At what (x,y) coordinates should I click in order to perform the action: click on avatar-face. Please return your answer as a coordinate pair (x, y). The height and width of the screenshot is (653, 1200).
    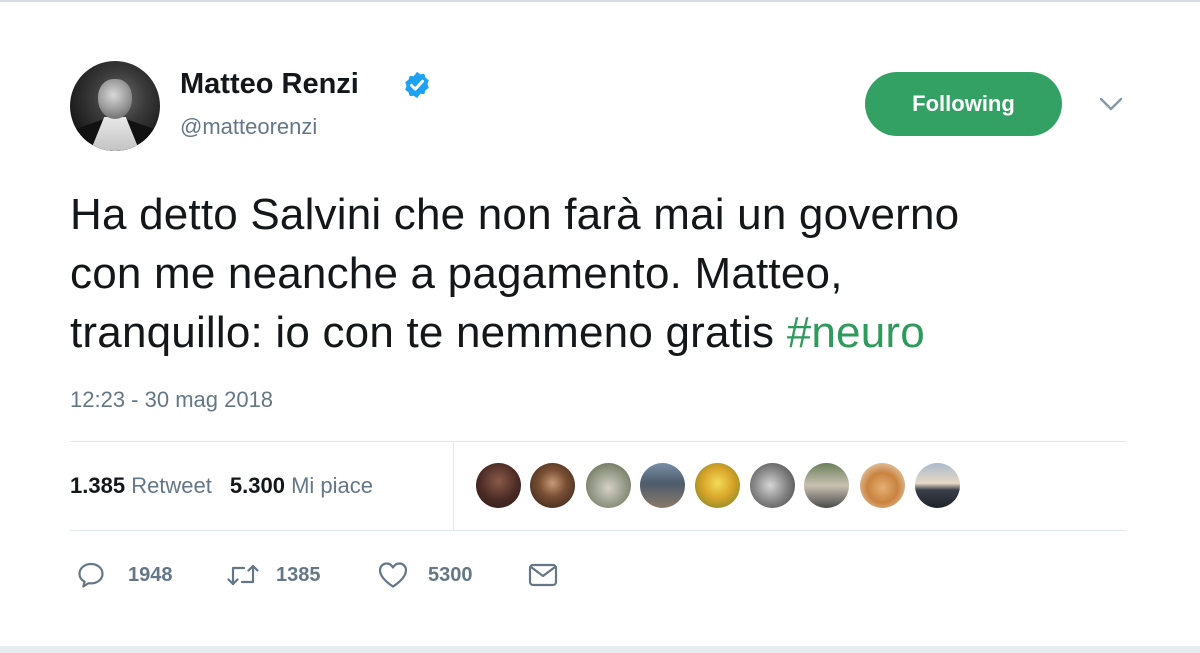
    Looking at the image, I should click on (115, 99).